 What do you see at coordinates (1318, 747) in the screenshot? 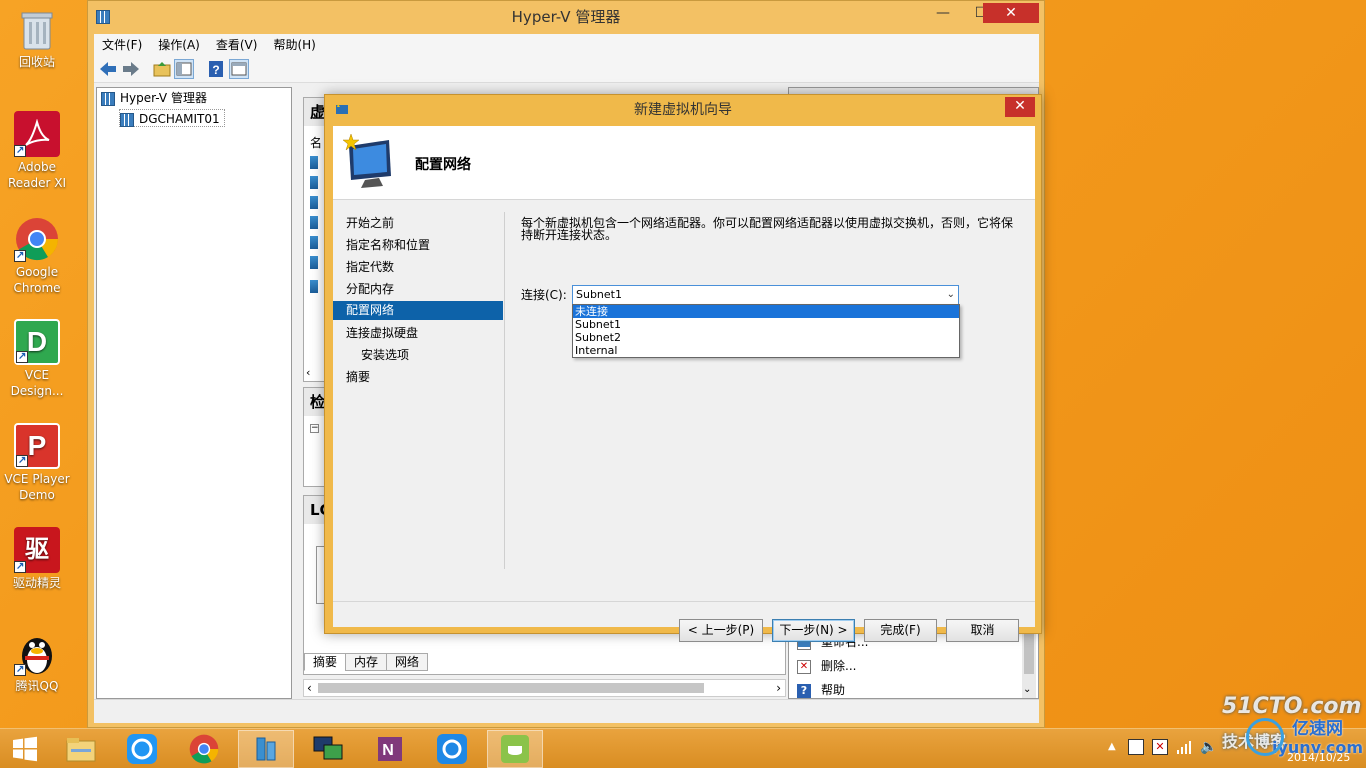
I see `watermark-url: iyunv.com` at bounding box center [1318, 747].